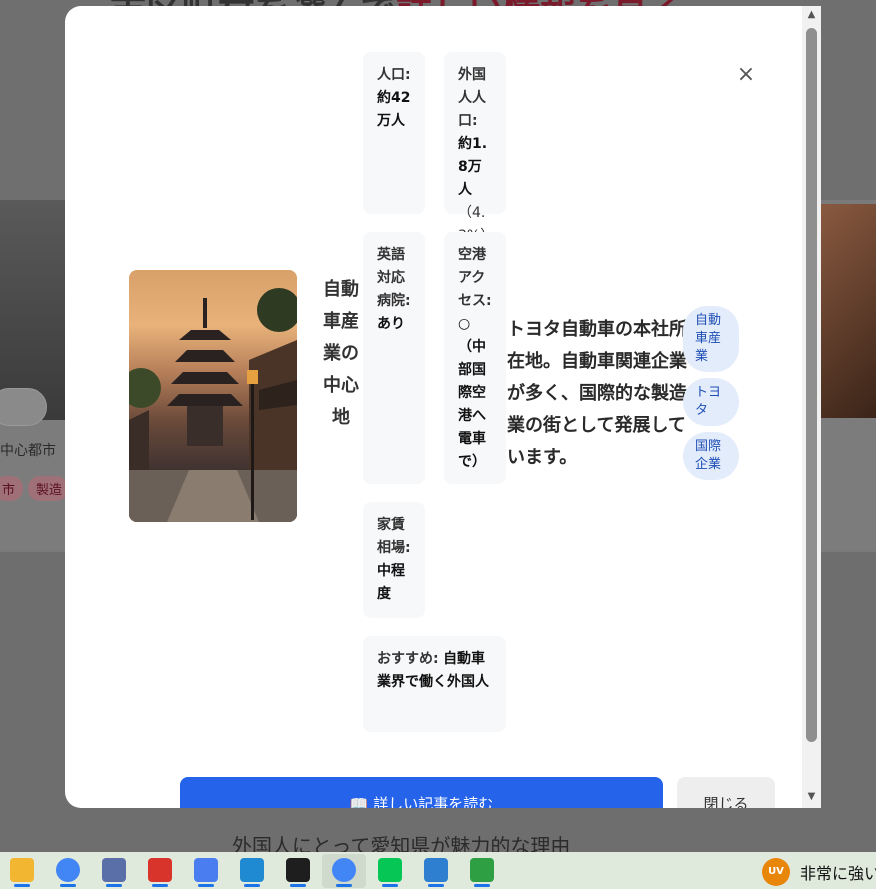 Image resolution: width=876 pixels, height=889 pixels. What do you see at coordinates (394, 560) in the screenshot?
I see `rent-card: 家賃相場: 中程度` at bounding box center [394, 560].